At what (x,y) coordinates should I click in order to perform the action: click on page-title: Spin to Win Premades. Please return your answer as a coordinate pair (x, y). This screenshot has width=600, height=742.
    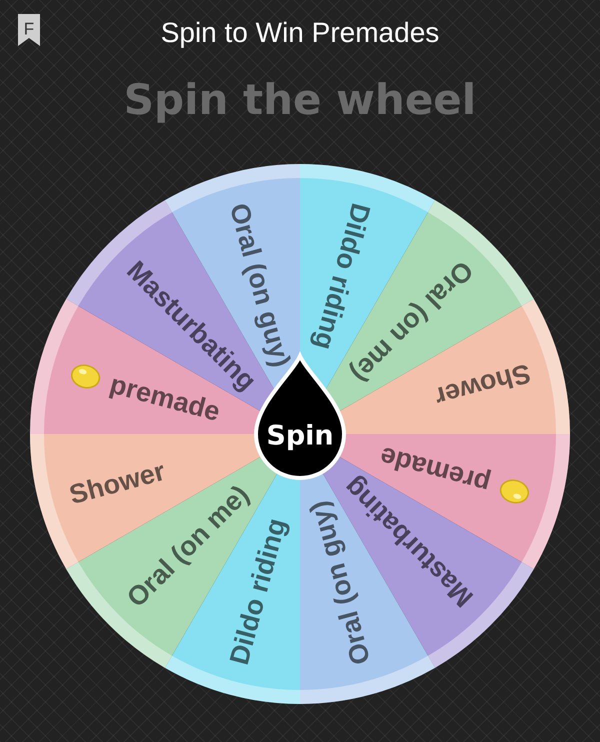
    Looking at the image, I should click on (300, 33).